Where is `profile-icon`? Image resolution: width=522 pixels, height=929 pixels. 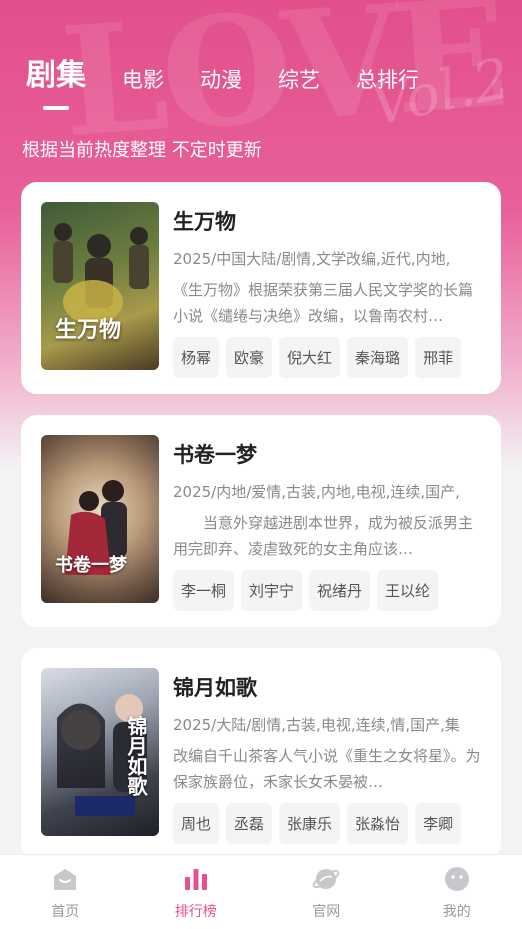 profile-icon is located at coordinates (456, 879).